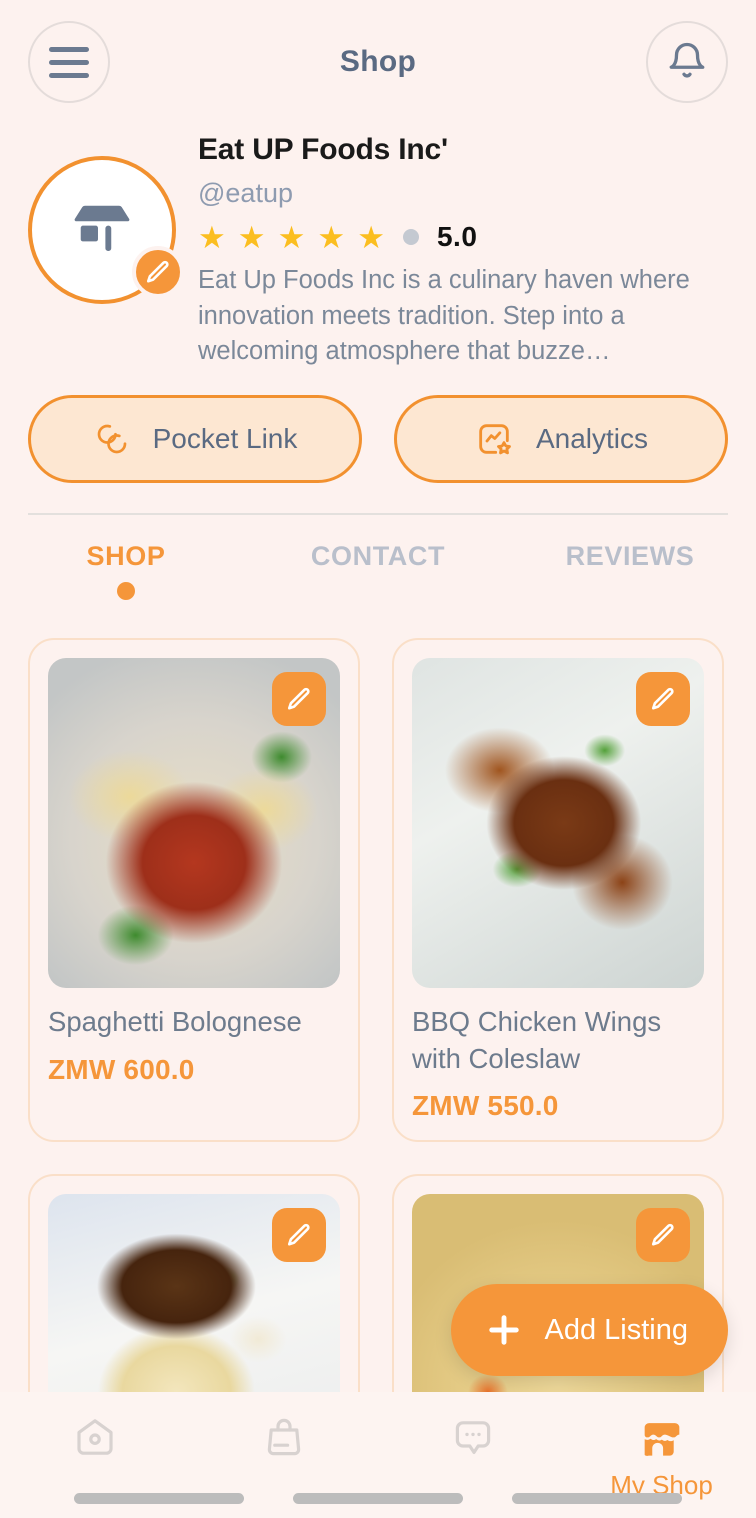 The width and height of the screenshot is (756, 1518). What do you see at coordinates (503, 1330) in the screenshot?
I see `plus-icon` at bounding box center [503, 1330].